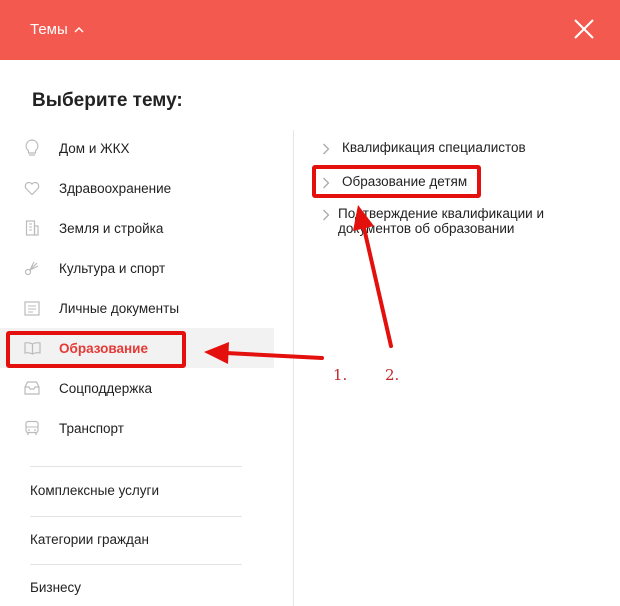 This screenshot has width=620, height=606. Describe the element at coordinates (96, 349) in the screenshot. I see `annotation-box-education` at that location.